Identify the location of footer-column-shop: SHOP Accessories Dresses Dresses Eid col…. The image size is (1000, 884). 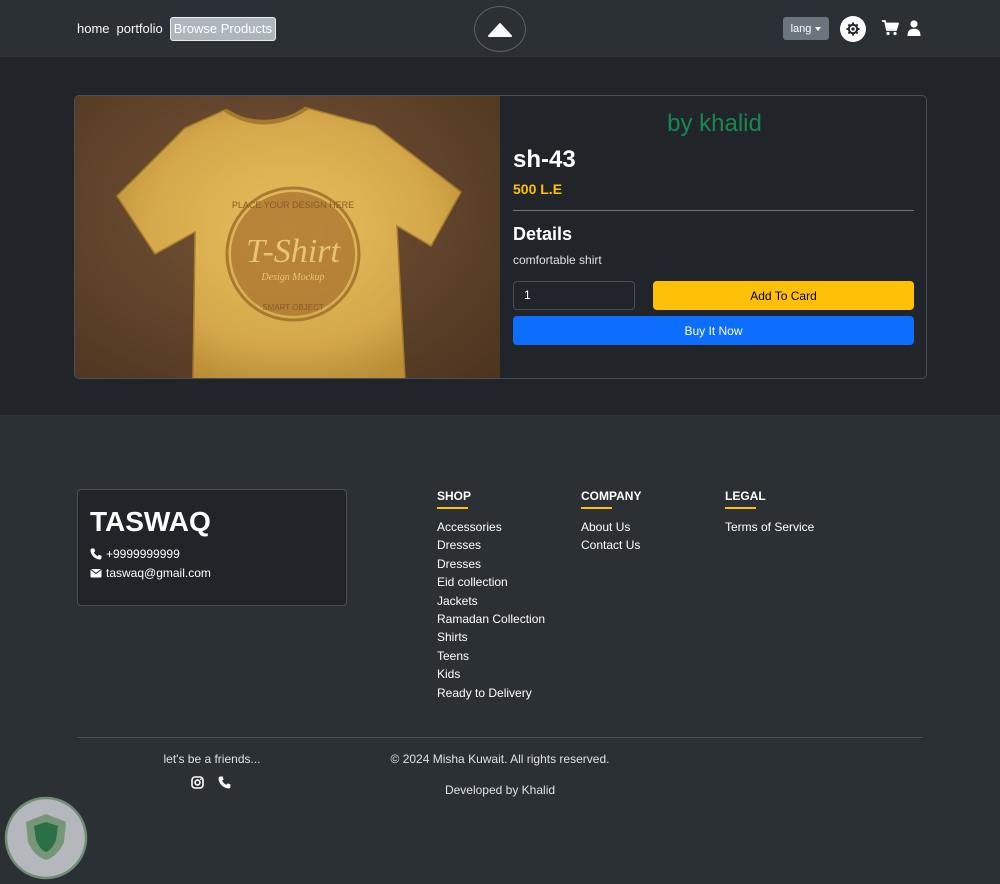
(491, 595).